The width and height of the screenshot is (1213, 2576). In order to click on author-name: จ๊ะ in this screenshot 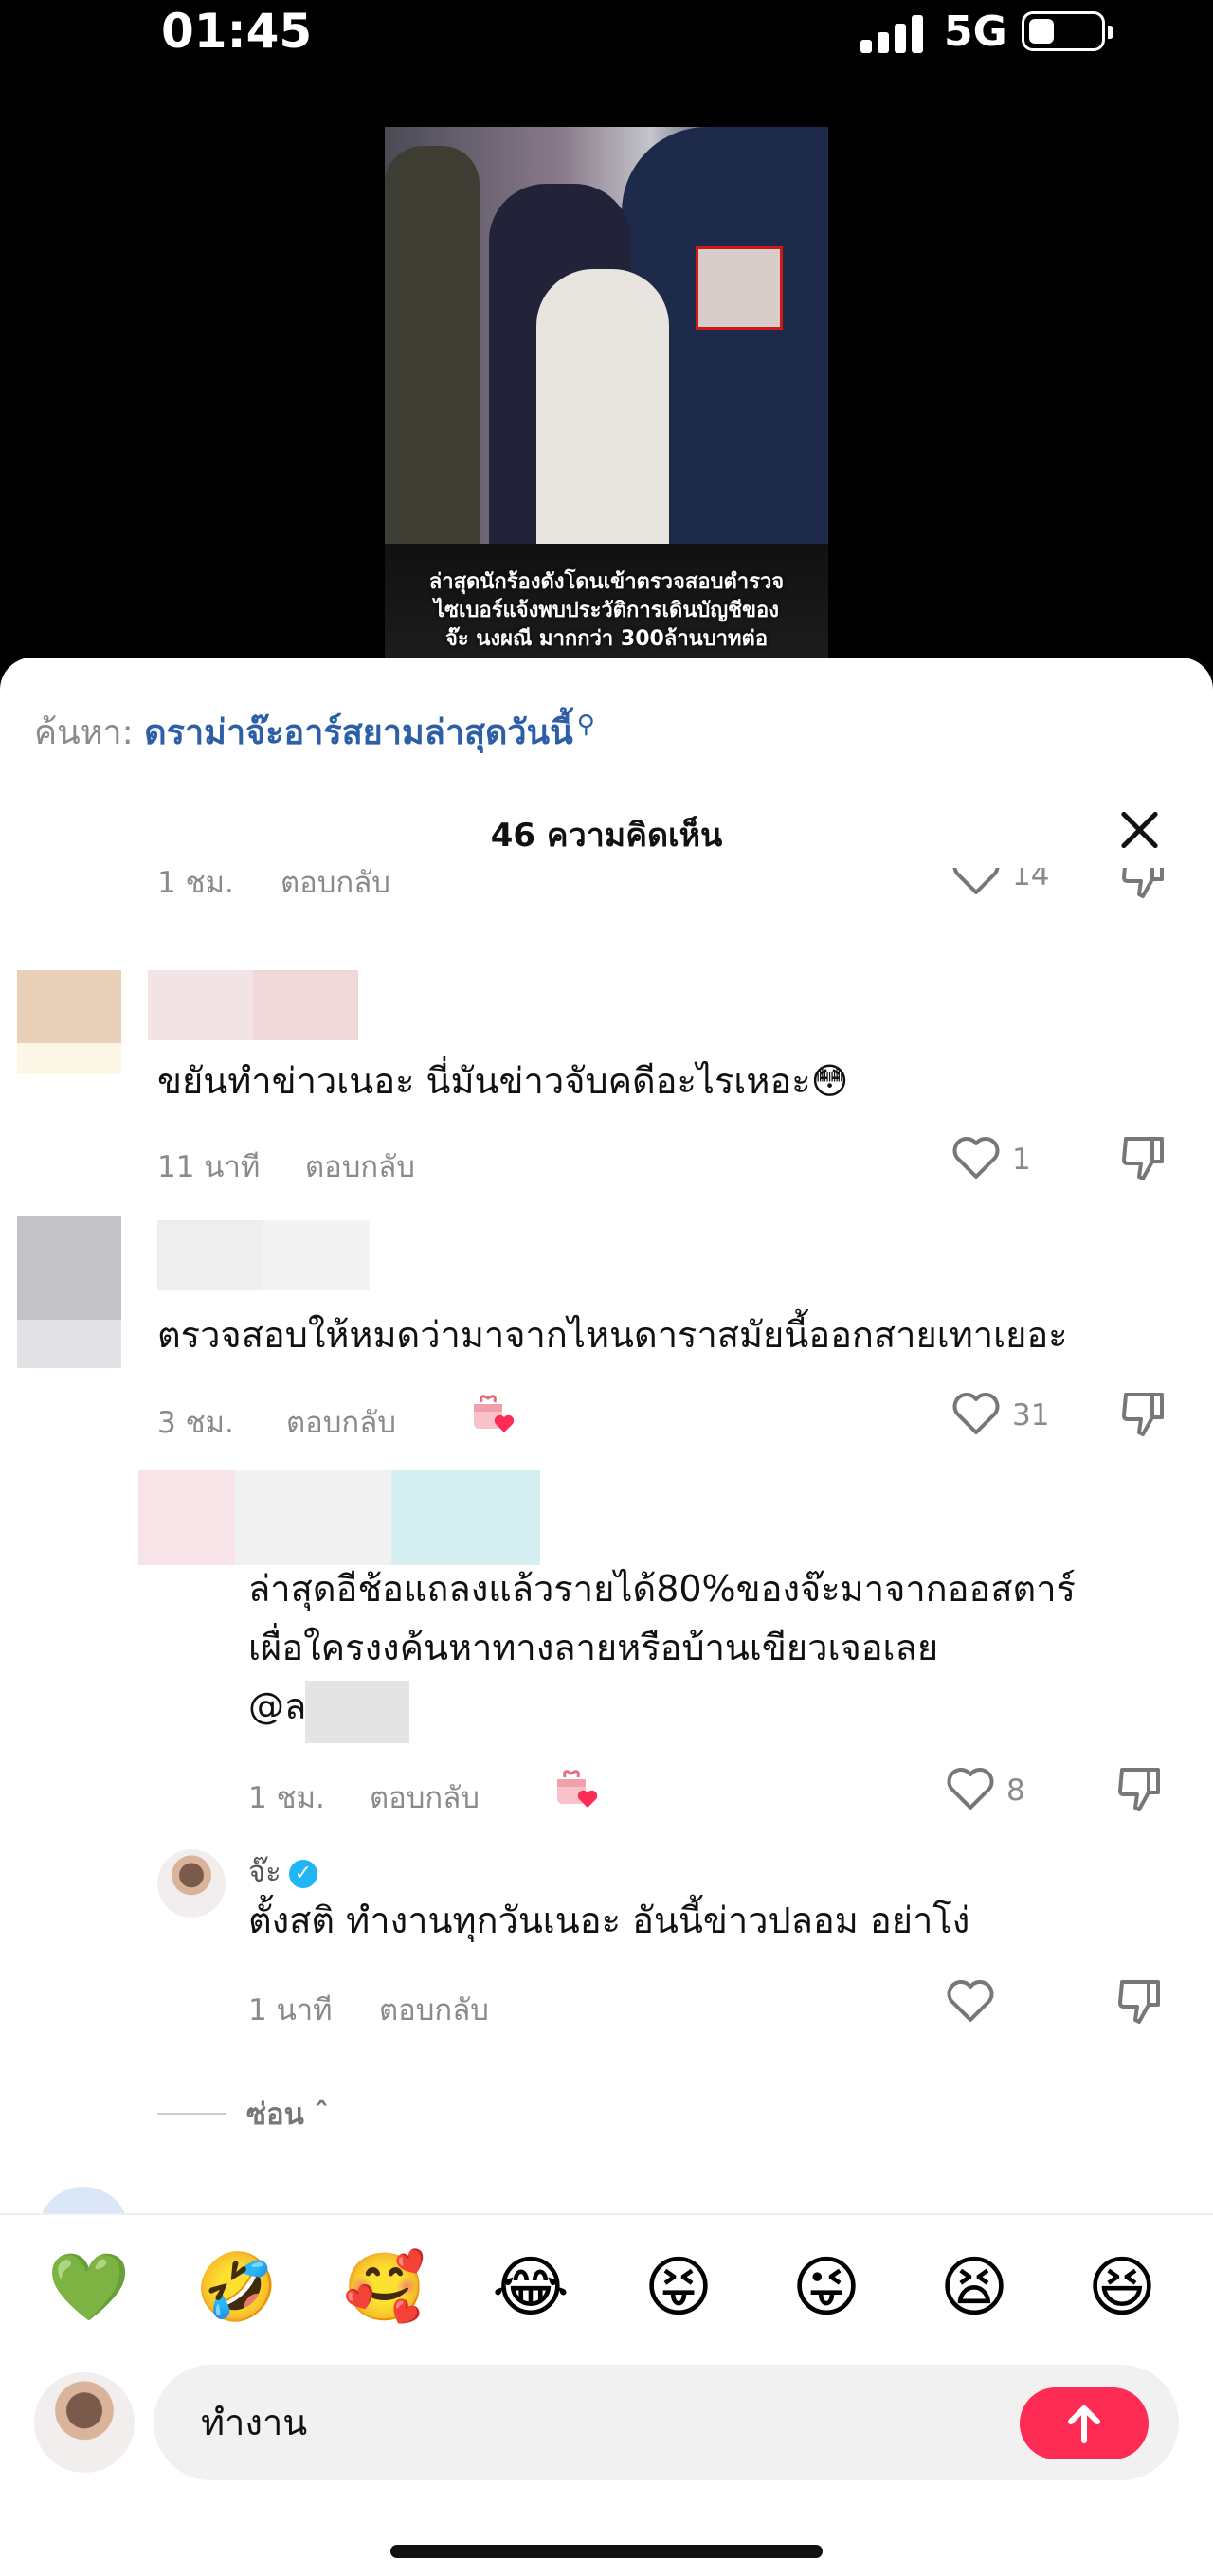, I will do `click(264, 1872)`.